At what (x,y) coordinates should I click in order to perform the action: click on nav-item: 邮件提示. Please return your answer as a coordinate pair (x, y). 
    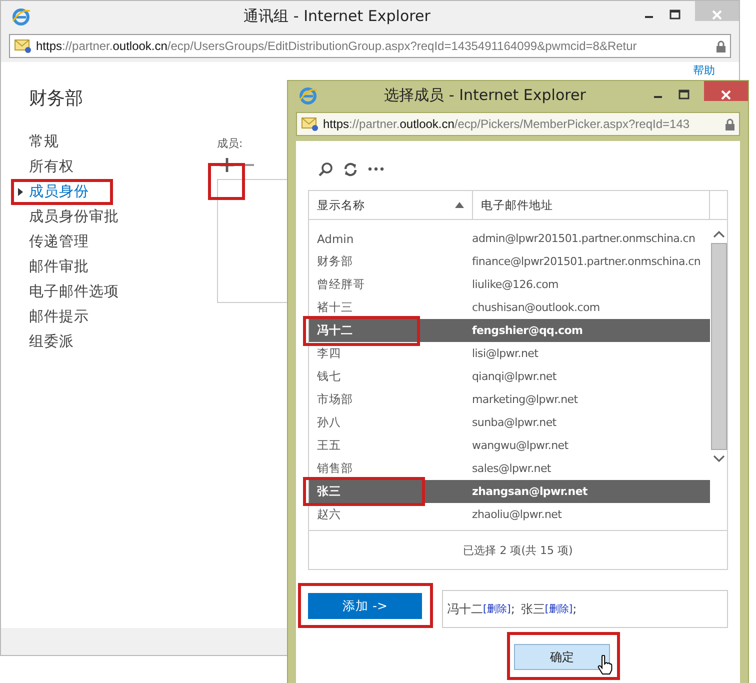
    Looking at the image, I should click on (53, 317).